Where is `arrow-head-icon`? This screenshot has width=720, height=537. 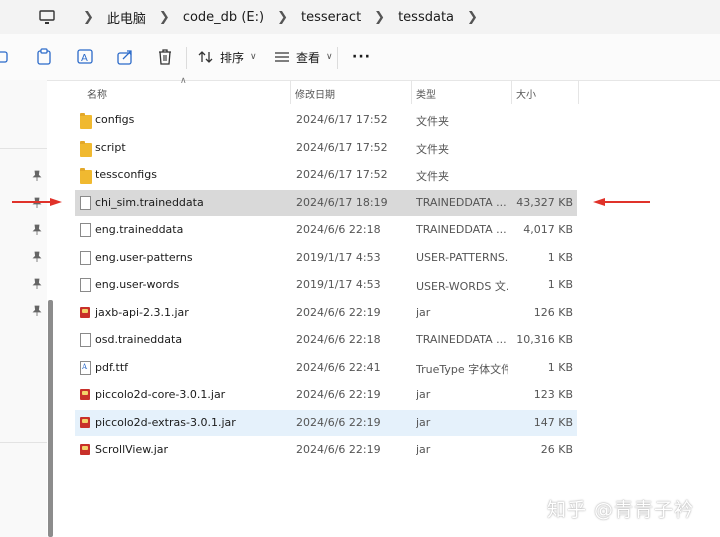 arrow-head-icon is located at coordinates (56, 202).